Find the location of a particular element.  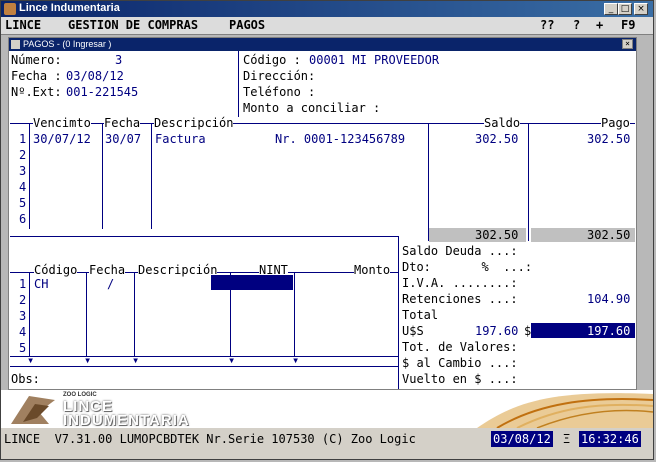

next-field: 001-221545 is located at coordinates (102, 92).